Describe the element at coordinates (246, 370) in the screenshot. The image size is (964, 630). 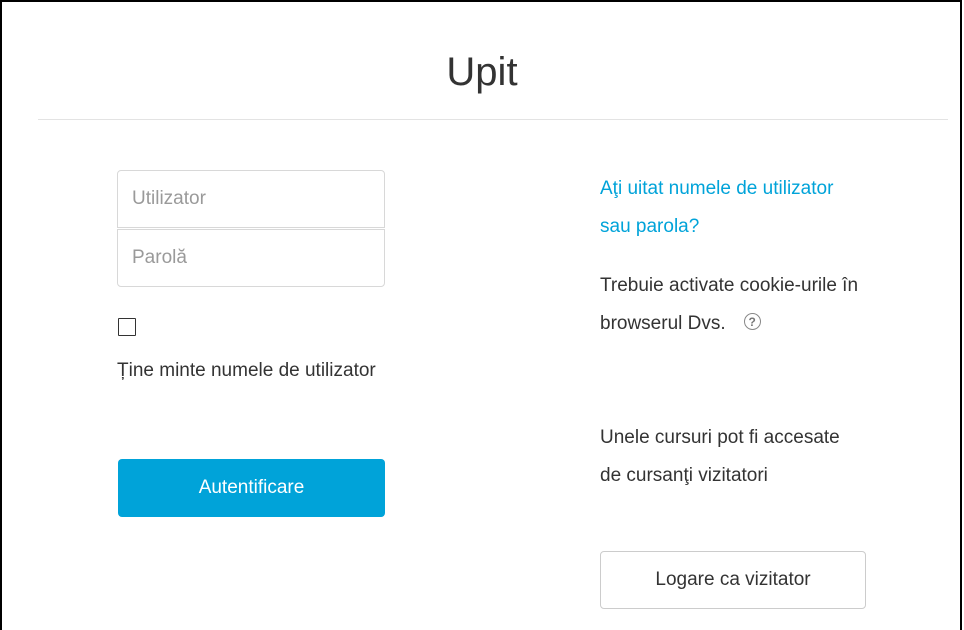
I see `remember-username-label: Ține minte numele de utilizator` at that location.